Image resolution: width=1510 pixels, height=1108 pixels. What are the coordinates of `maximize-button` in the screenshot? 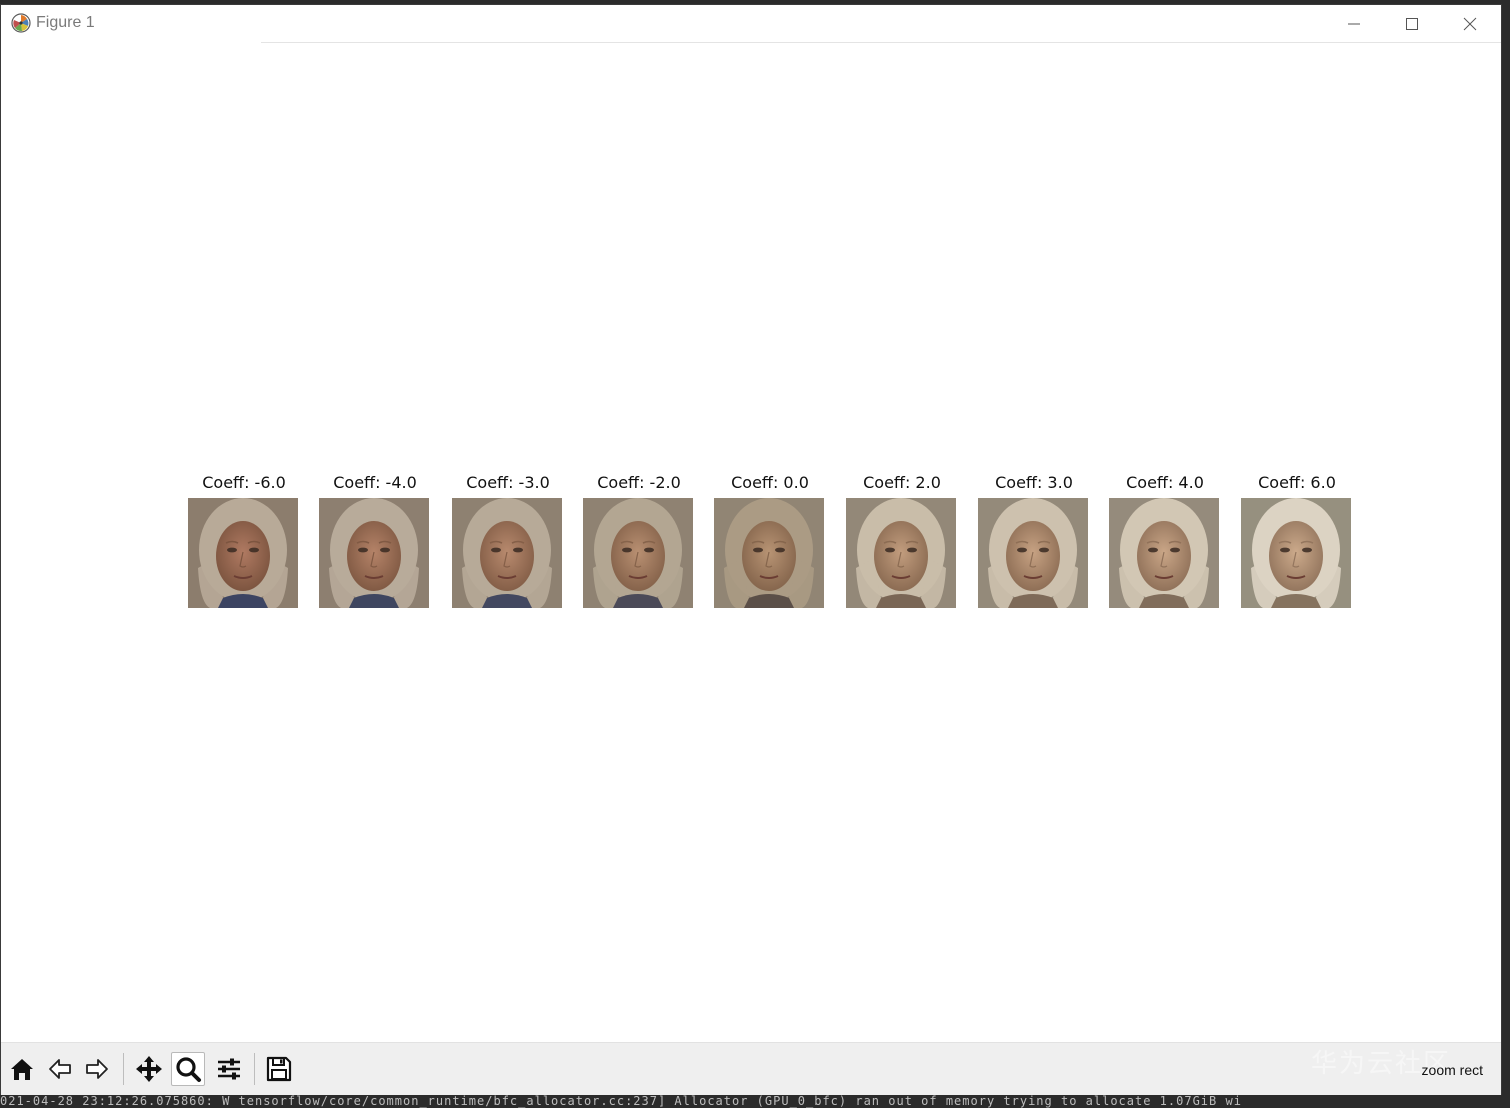 It's located at (1412, 23).